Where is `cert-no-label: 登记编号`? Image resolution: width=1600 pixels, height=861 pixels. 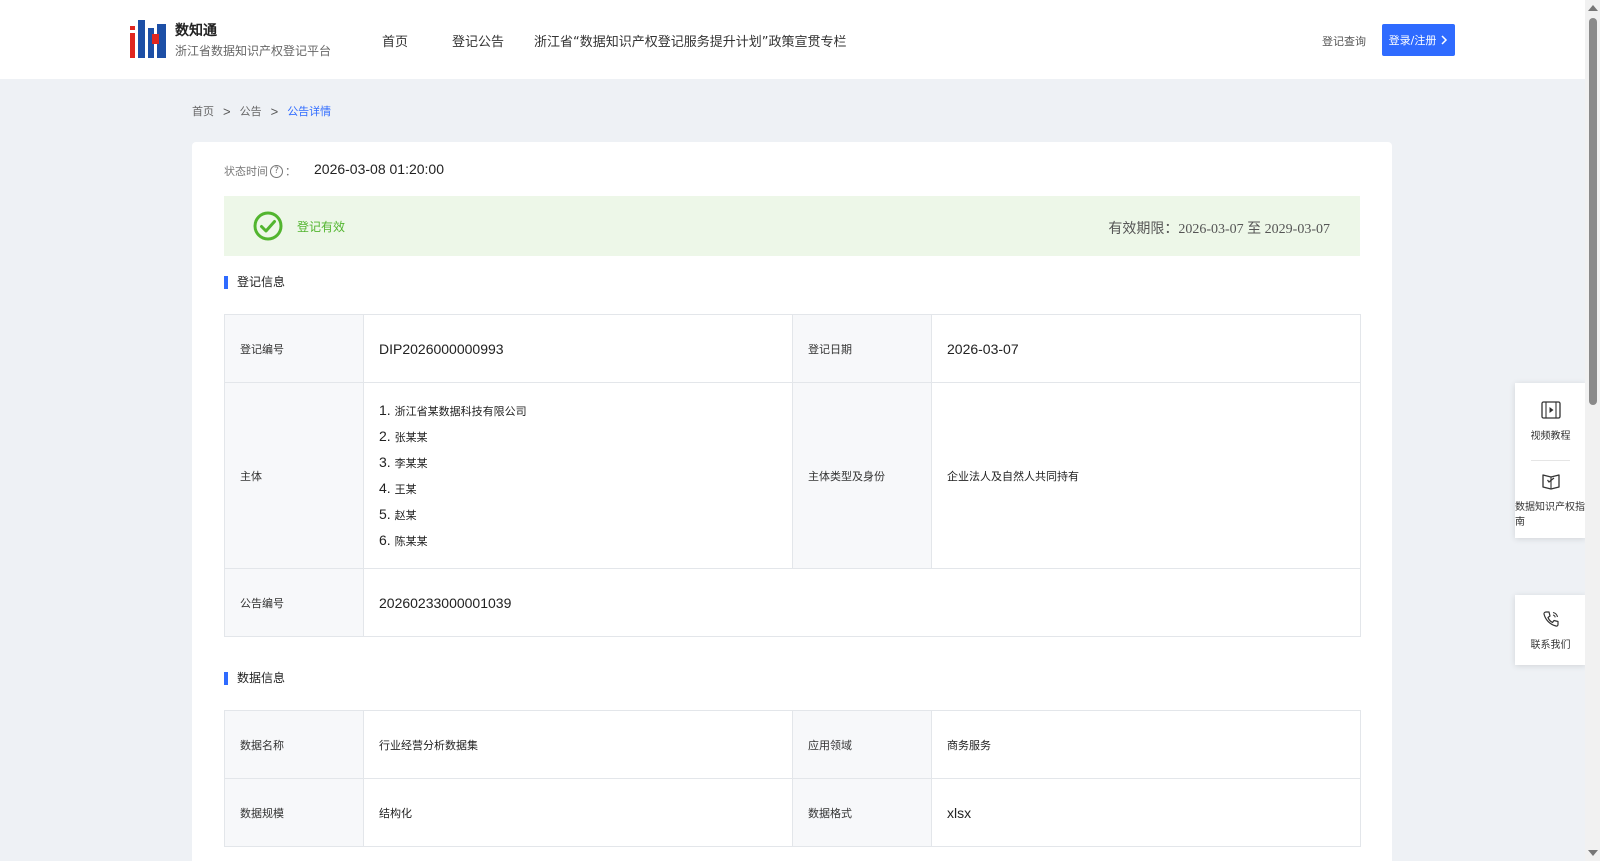
cert-no-label: 登记编号 is located at coordinates (294, 348).